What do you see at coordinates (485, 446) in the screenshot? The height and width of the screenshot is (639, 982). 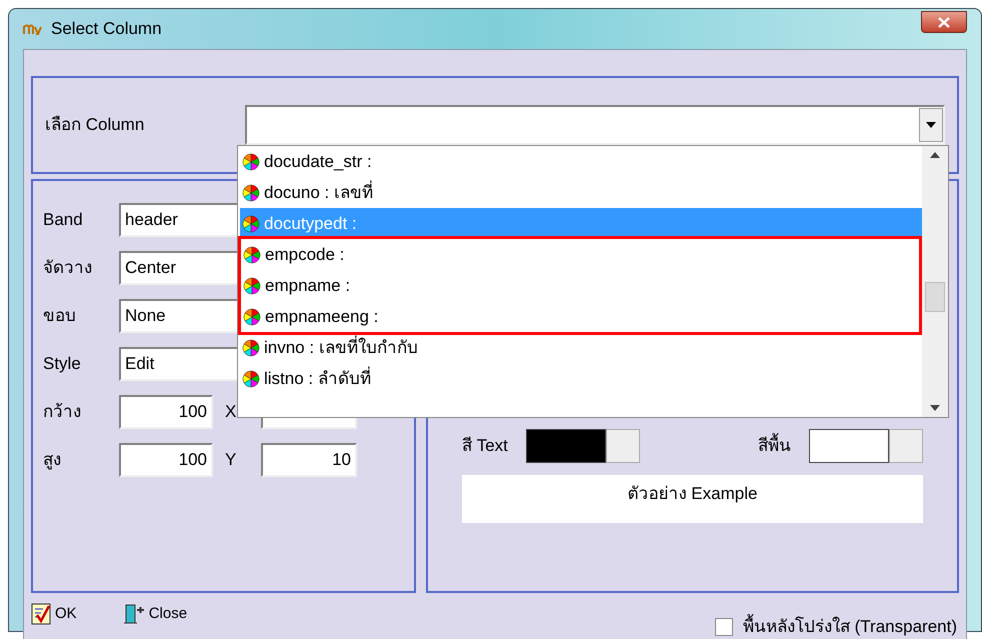 I see `field-label: สี Text` at bounding box center [485, 446].